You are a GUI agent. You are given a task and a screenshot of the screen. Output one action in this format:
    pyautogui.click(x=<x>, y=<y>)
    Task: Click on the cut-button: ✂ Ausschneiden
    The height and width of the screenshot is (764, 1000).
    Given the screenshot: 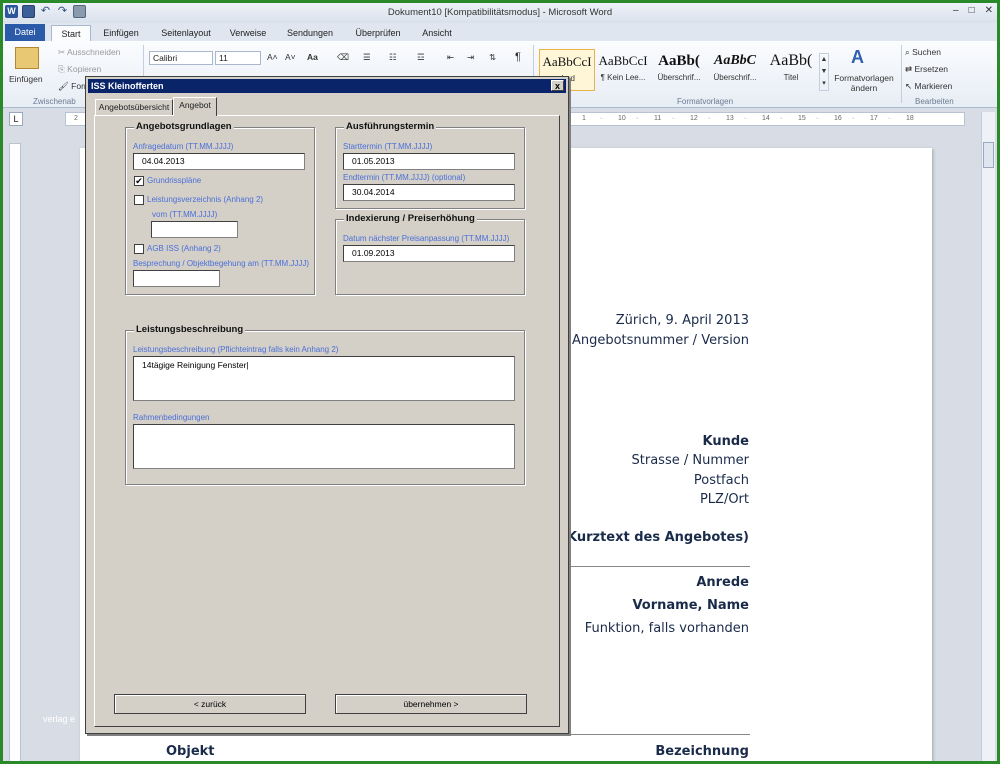 What is the action you would take?
    pyautogui.click(x=89, y=52)
    